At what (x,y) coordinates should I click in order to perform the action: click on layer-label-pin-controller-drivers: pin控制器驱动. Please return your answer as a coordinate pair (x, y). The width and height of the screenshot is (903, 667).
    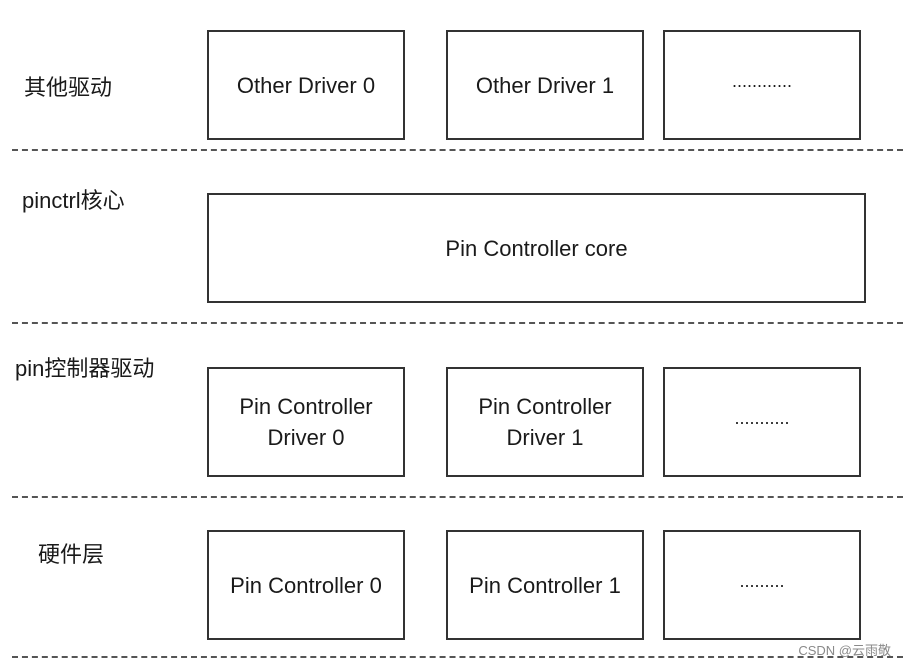
    Looking at the image, I should click on (85, 368).